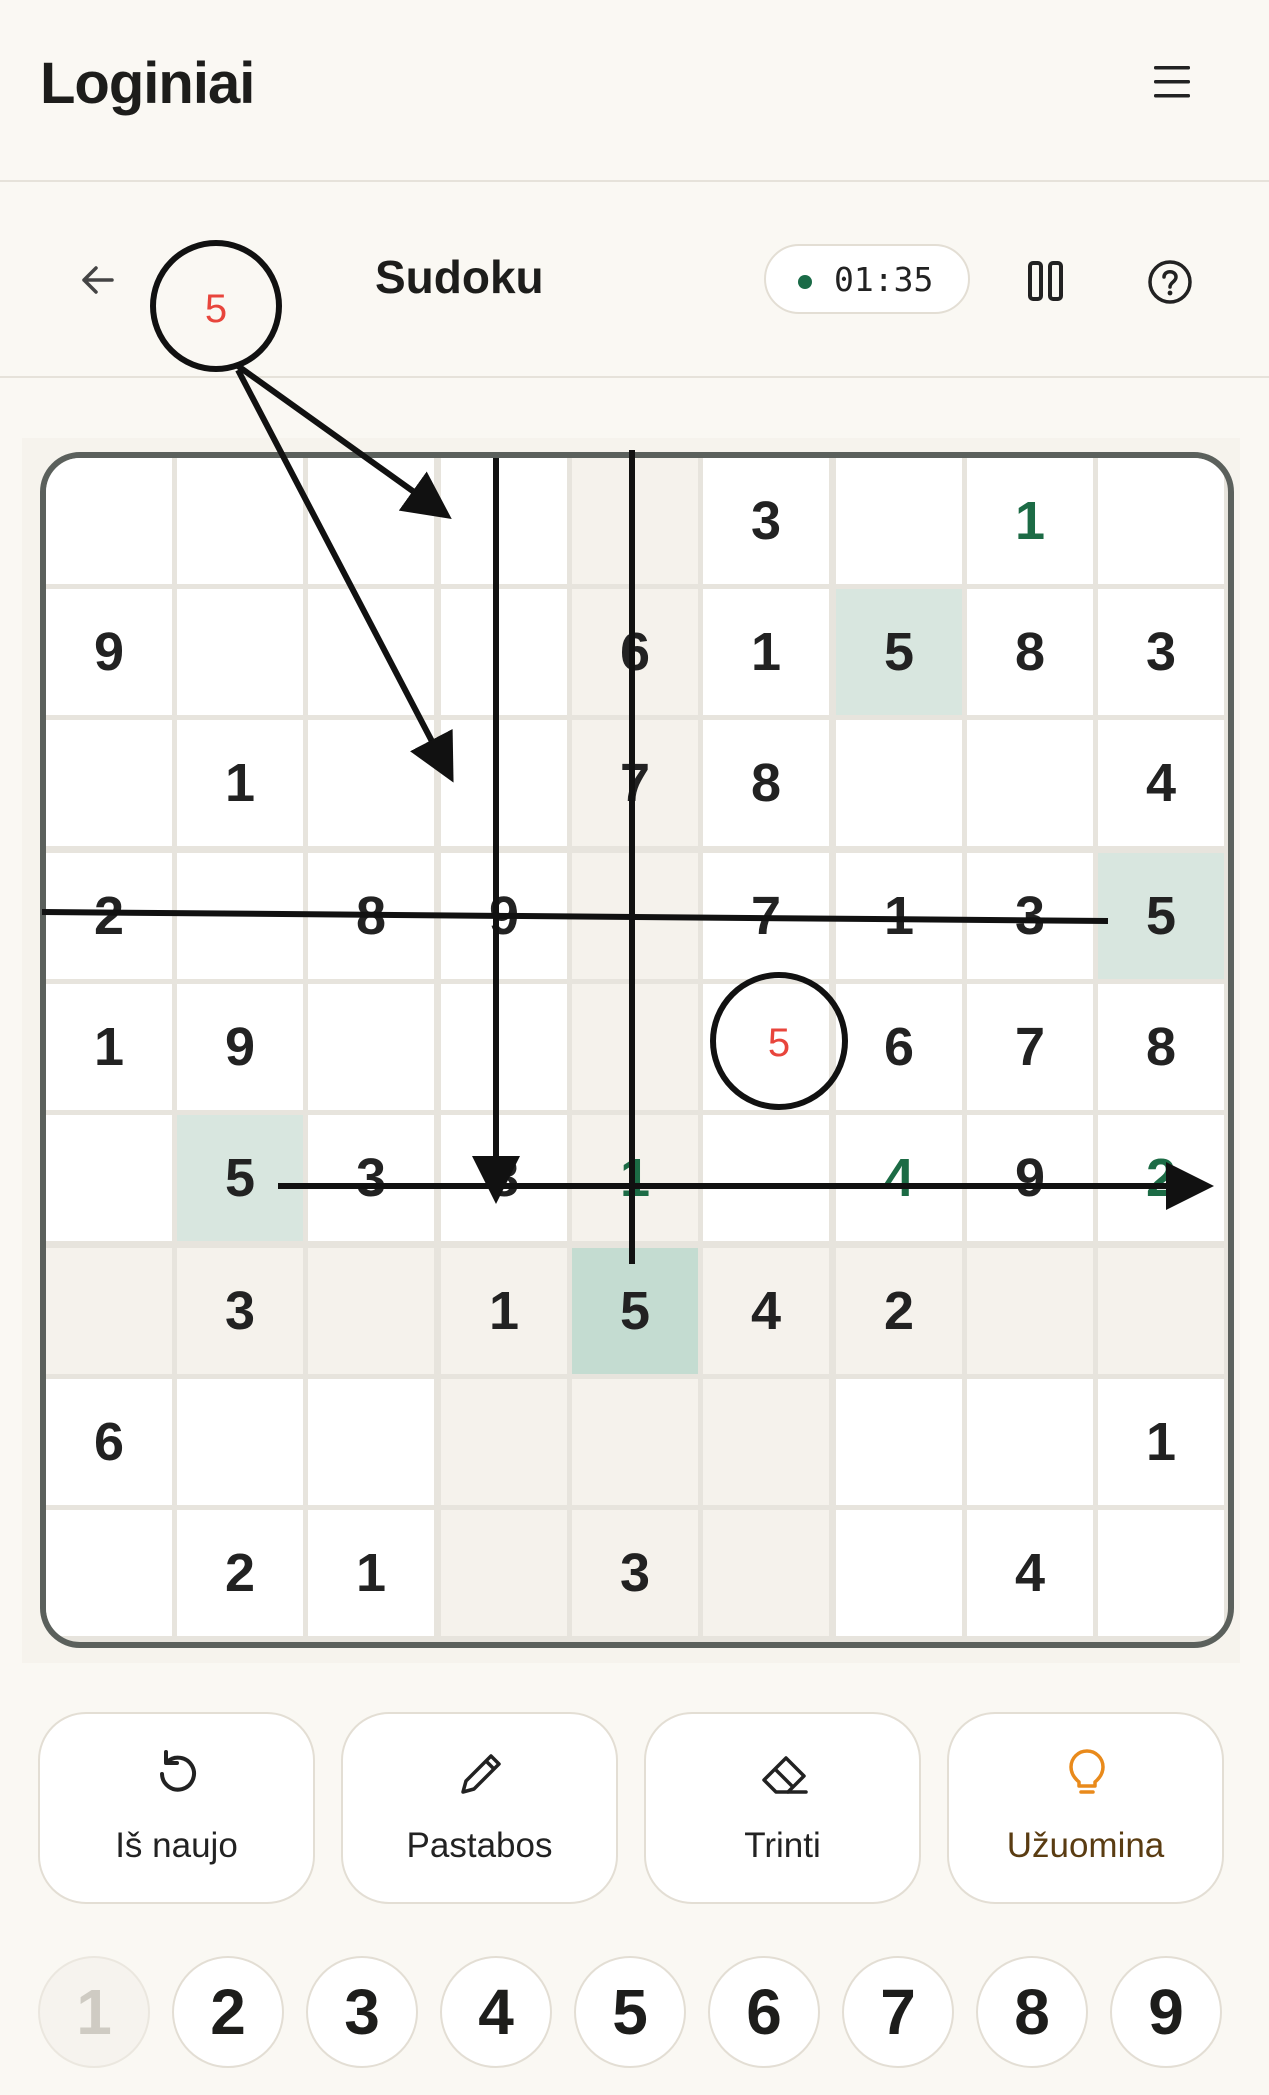 Image resolution: width=1269 pixels, height=2095 pixels. I want to click on notes-button: Pastabos, so click(479, 1808).